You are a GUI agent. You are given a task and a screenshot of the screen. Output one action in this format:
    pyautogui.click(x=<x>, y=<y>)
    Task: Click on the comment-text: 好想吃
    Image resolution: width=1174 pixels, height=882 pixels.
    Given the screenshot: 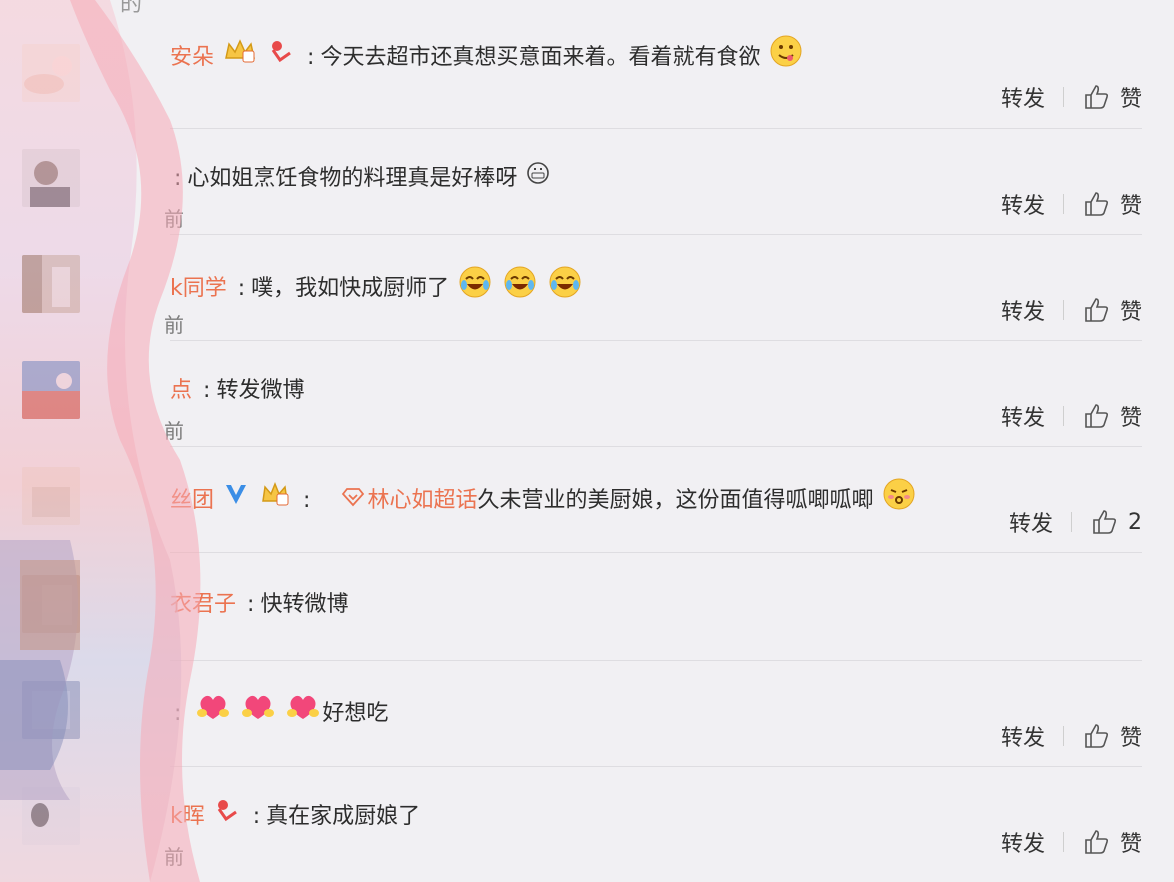 What is the action you would take?
    pyautogui.click(x=355, y=713)
    